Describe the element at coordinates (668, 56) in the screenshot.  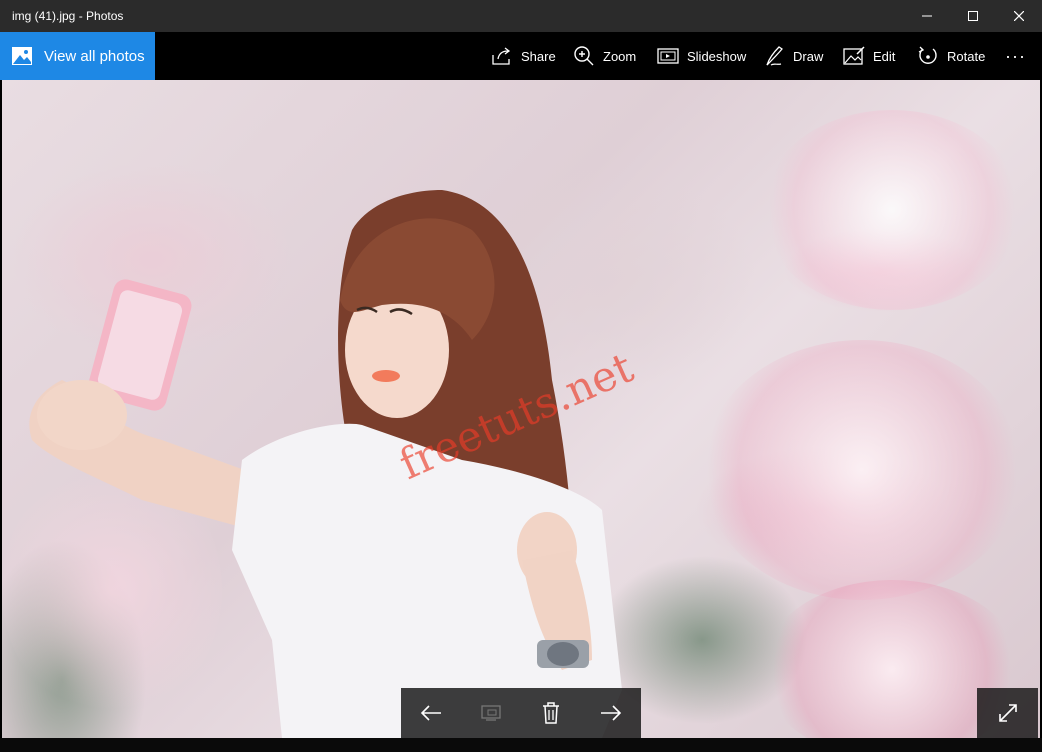
I see `slideshow-icon` at that location.